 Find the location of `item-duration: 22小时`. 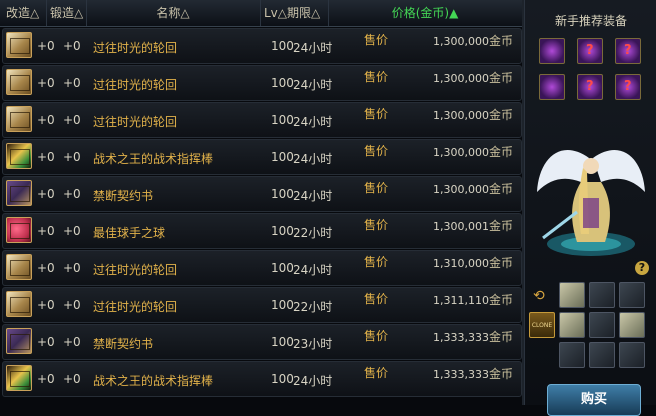

item-duration: 22小时 is located at coordinates (313, 233).